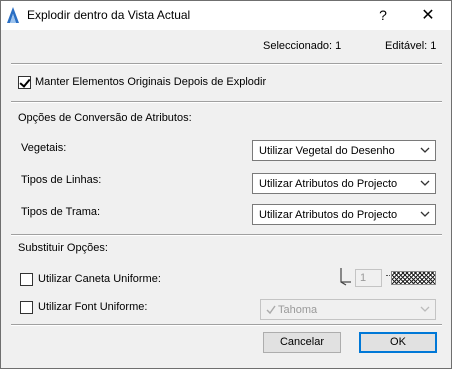  Describe the element at coordinates (348, 309) in the screenshot. I see `font-dropdown: Tahoma` at that location.